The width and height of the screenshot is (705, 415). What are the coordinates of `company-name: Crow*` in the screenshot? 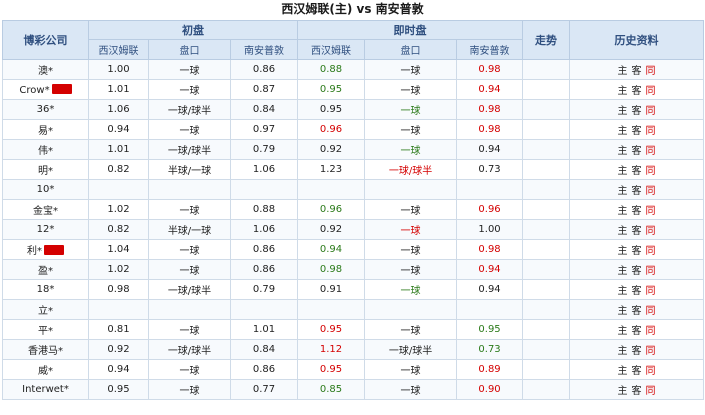 It's located at (34, 90).